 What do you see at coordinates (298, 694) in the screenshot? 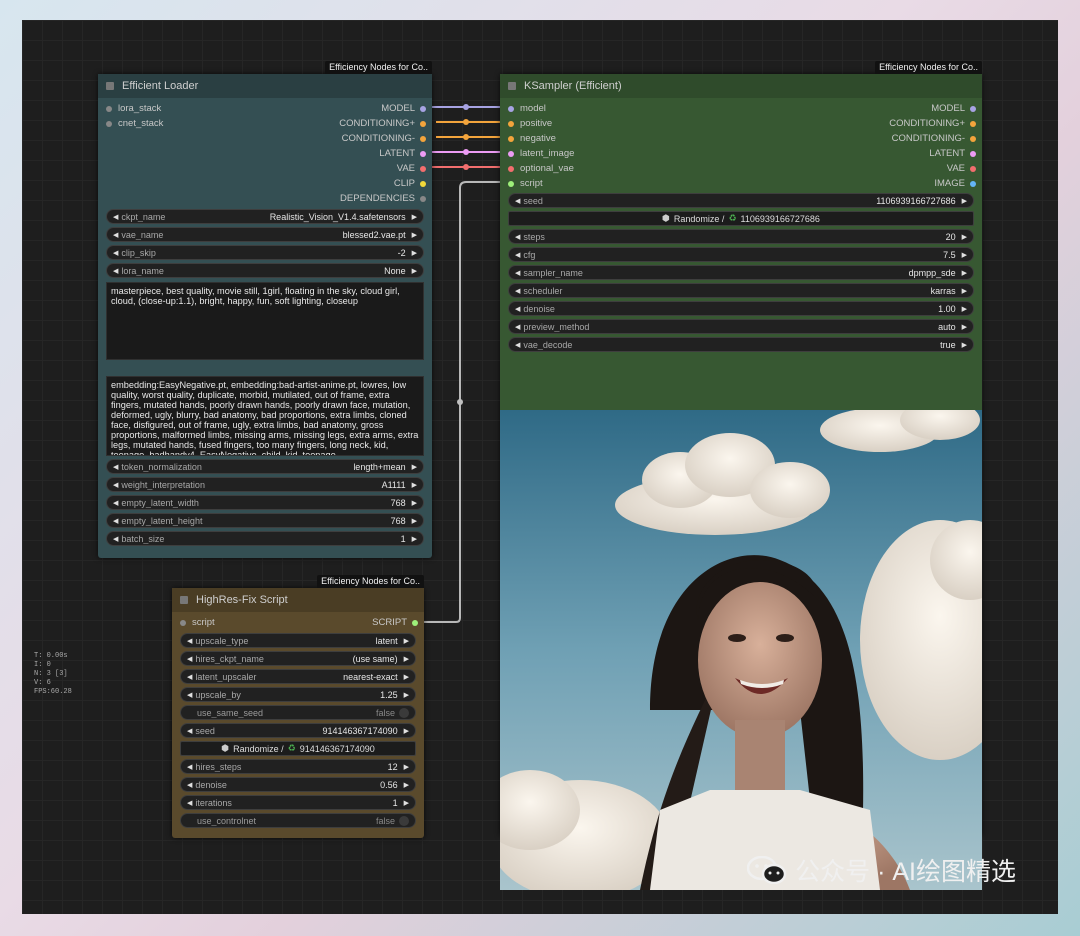
I see `upscale-by-widget: ◀ upscale_by 1.25 ▶` at bounding box center [298, 694].